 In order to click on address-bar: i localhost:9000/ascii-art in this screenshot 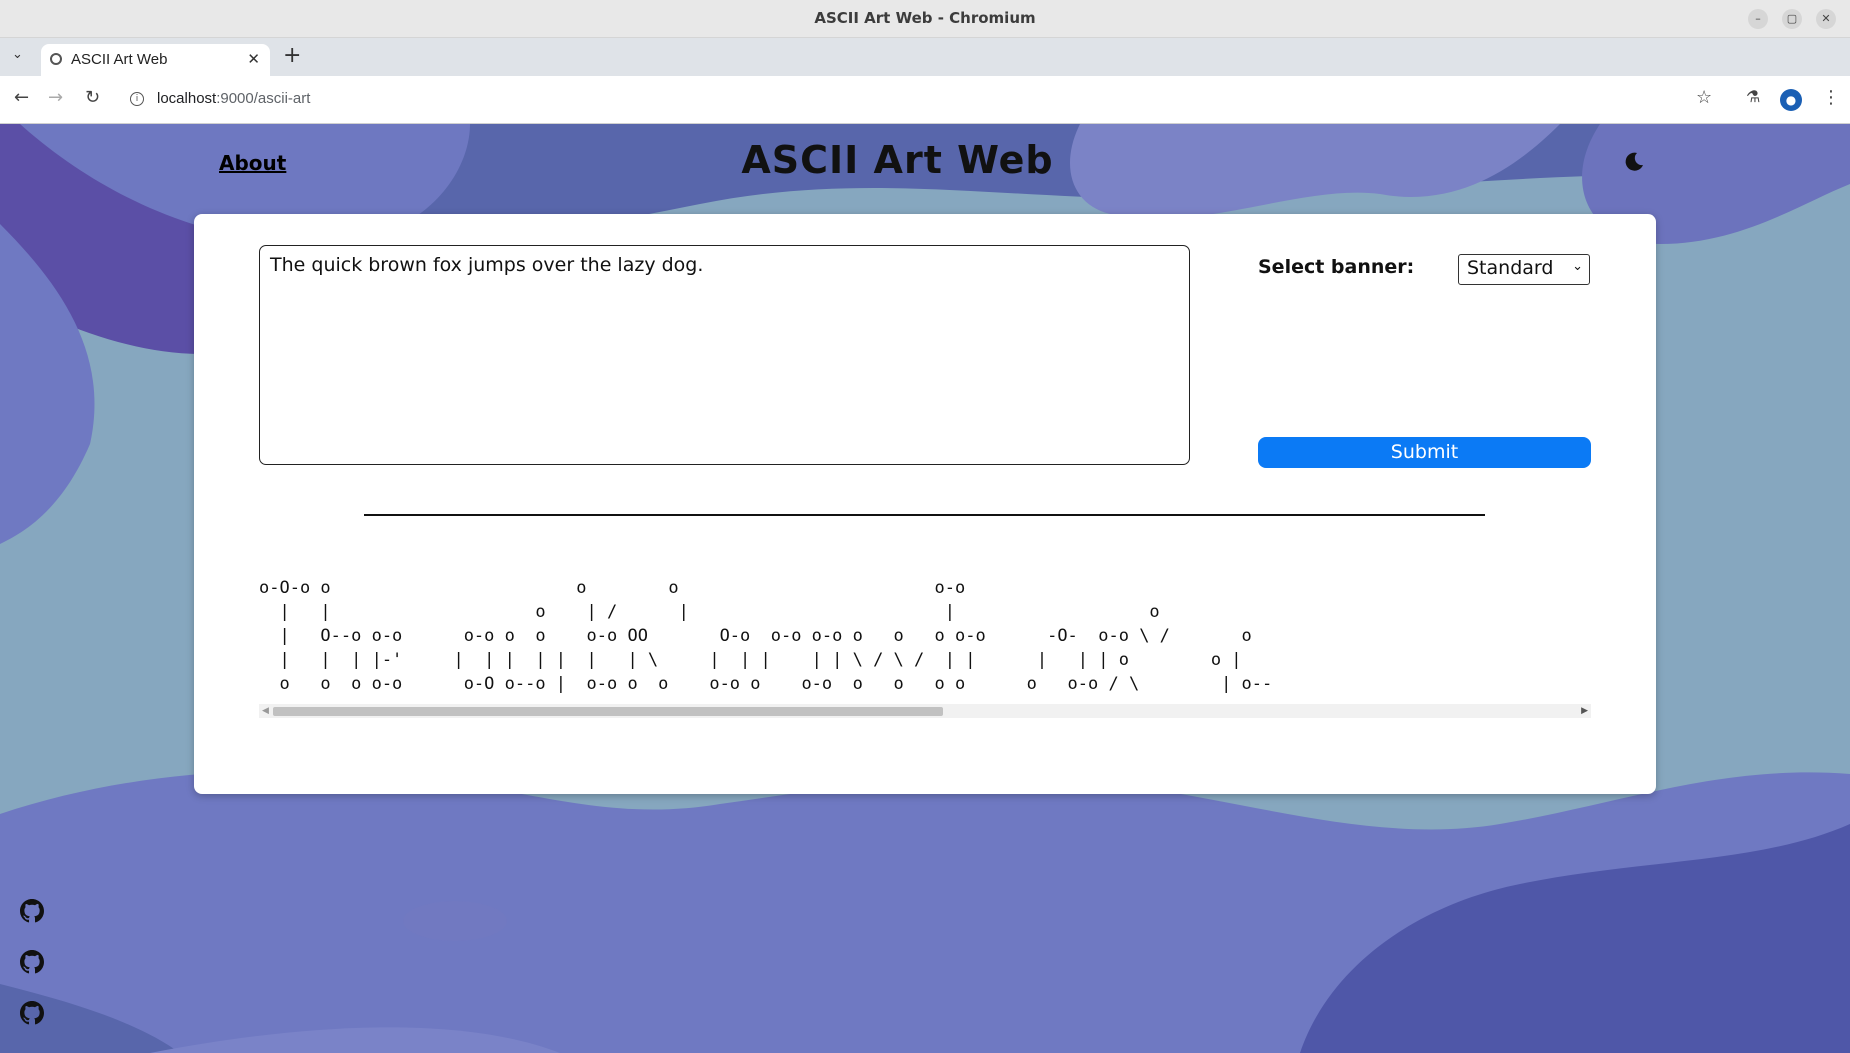, I will do `click(875, 100)`.